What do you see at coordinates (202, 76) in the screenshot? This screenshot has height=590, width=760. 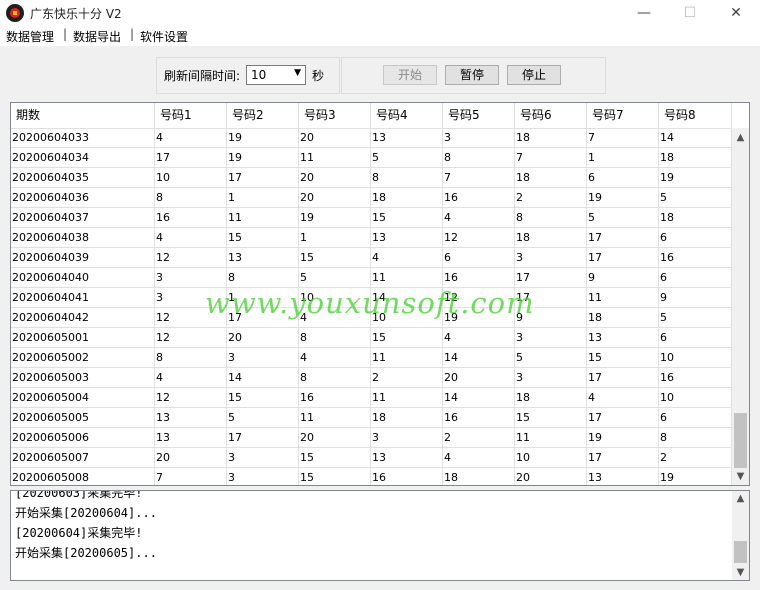 I see `refresh-interval-label: 刷新间隔时间:` at bounding box center [202, 76].